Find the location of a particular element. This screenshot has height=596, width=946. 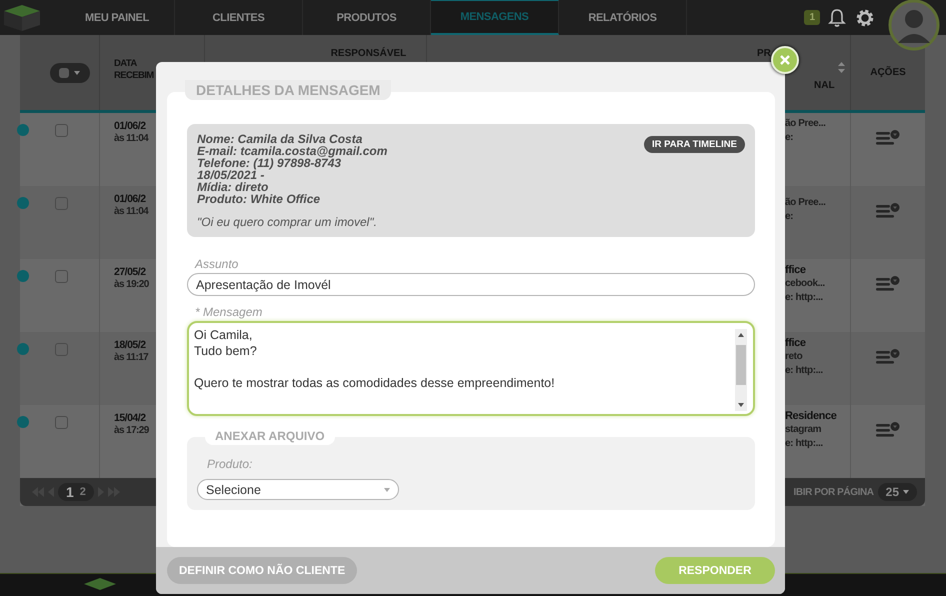

close-icon is located at coordinates (785, 60).